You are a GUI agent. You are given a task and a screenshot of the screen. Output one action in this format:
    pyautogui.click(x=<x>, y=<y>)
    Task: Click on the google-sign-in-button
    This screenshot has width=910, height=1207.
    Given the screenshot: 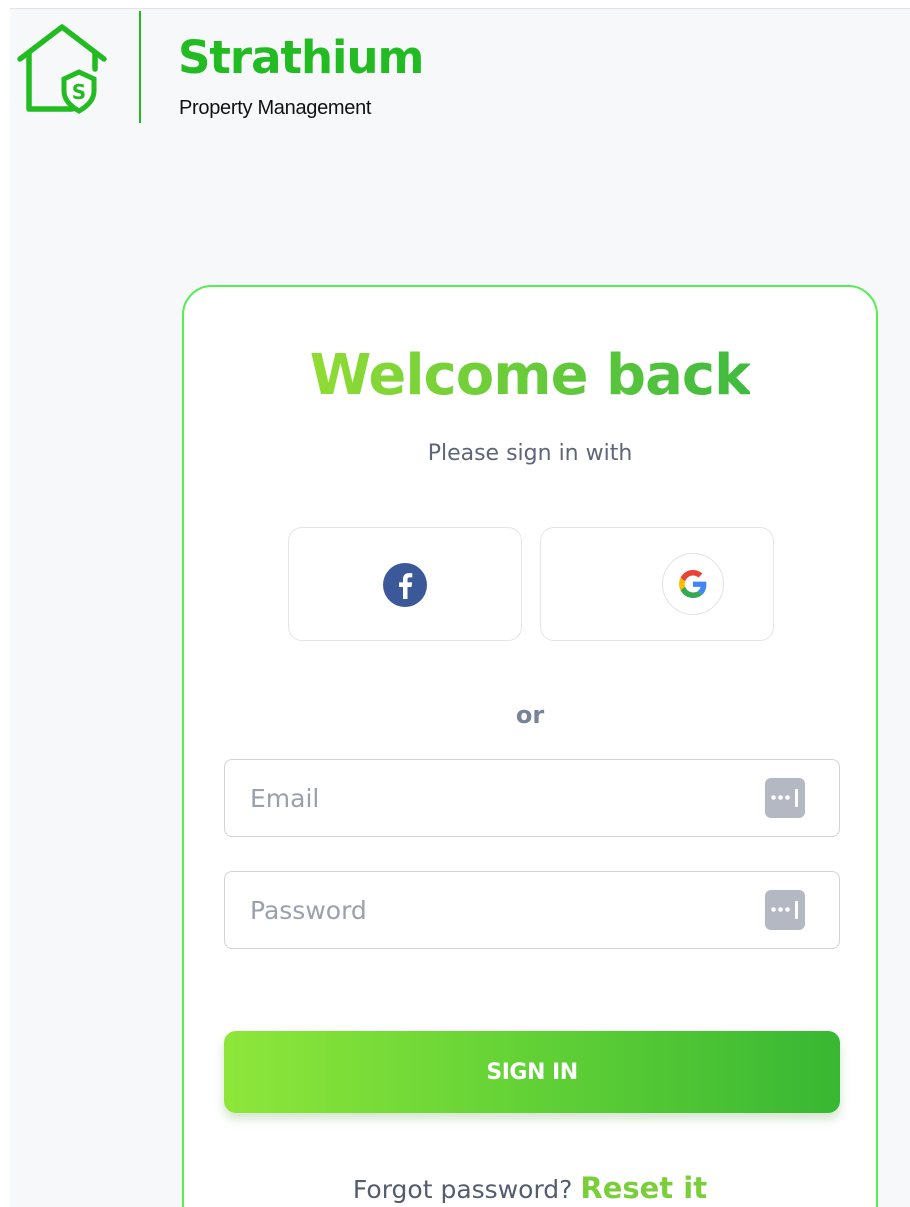 What is the action you would take?
    pyautogui.click(x=657, y=584)
    